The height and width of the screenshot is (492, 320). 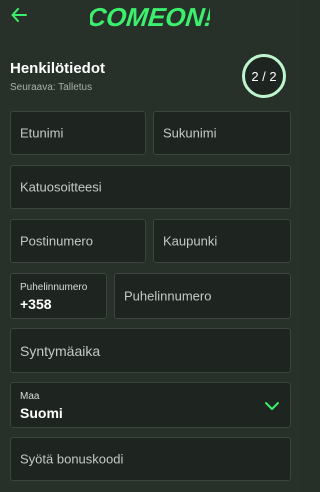 What do you see at coordinates (150, 405) in the screenshot?
I see `country-select: Maa Suomi` at bounding box center [150, 405].